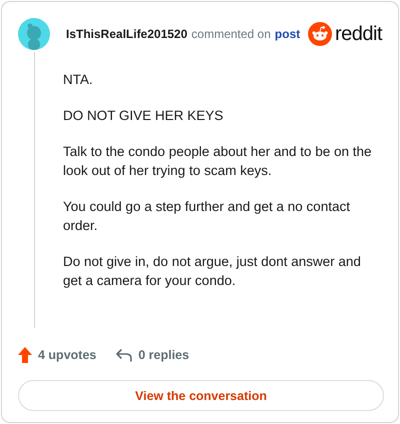  What do you see at coordinates (217, 161) in the screenshot?
I see `comment-paragraph: Talk to the condo people about her and to be on the look out of her trying to scam keys.` at bounding box center [217, 161].